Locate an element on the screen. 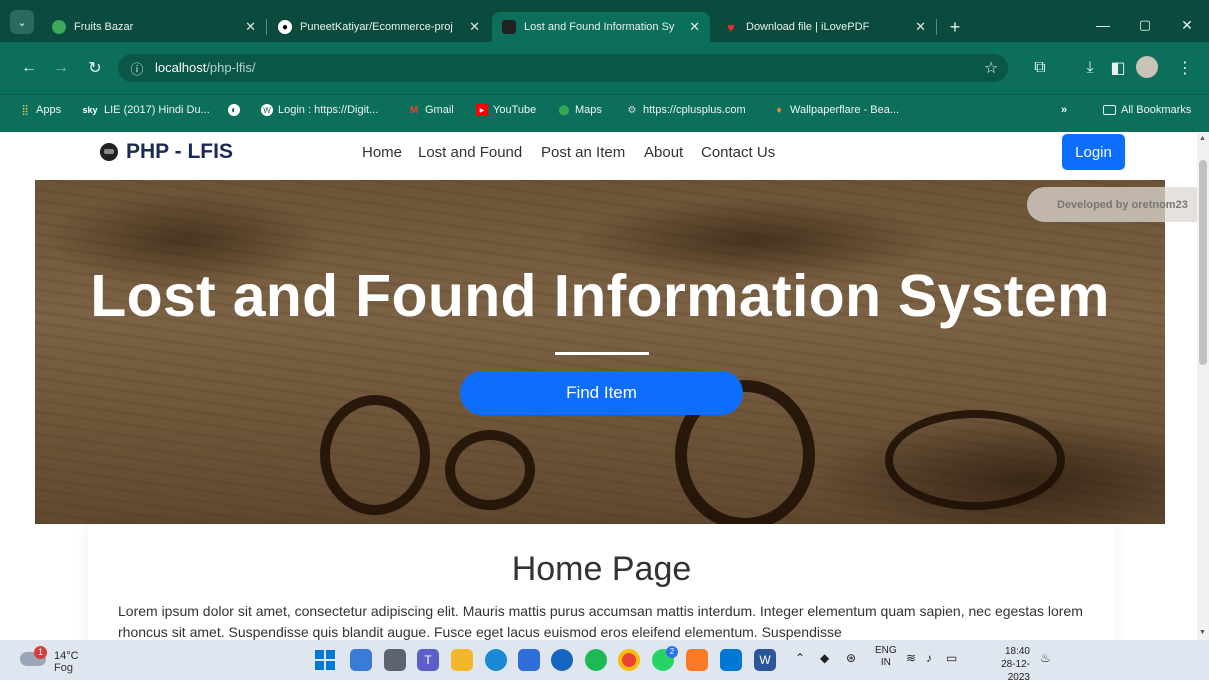 The image size is (1209, 684). nav-post-an-item: Post an Item is located at coordinates (583, 152).